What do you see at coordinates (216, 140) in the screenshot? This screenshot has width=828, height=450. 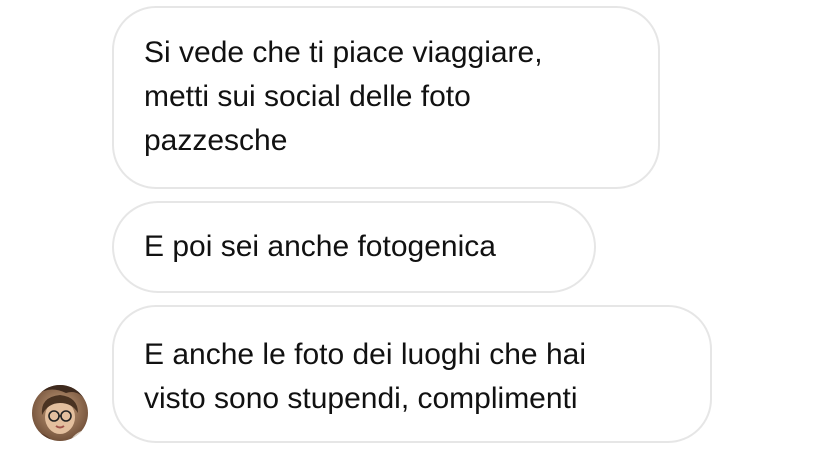 I see `message-text-line: pazzesche` at bounding box center [216, 140].